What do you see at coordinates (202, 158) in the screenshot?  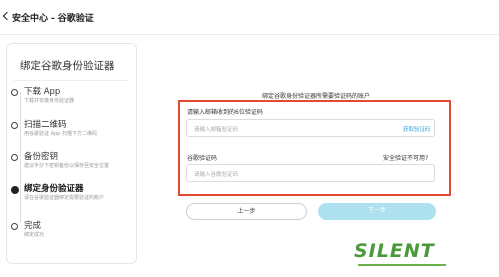 I see `google-code-label: 谷歌验证码` at bounding box center [202, 158].